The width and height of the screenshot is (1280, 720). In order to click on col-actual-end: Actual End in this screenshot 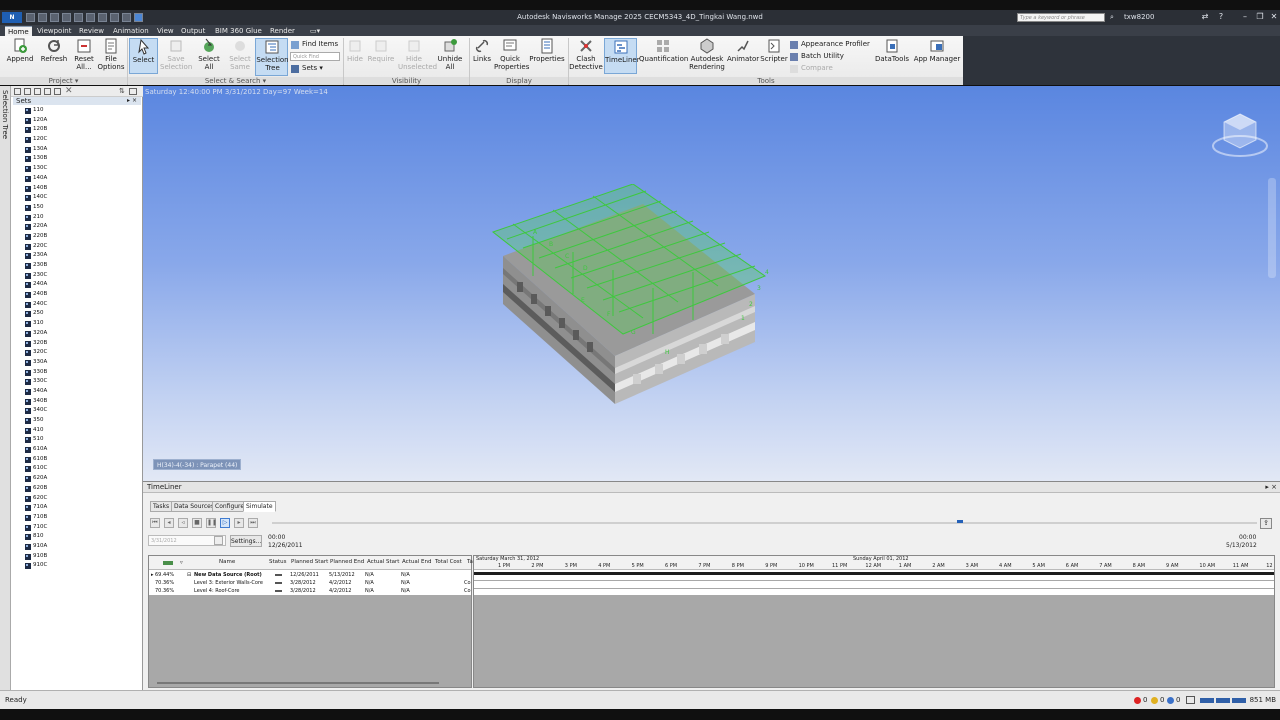, I will do `click(416, 562)`.